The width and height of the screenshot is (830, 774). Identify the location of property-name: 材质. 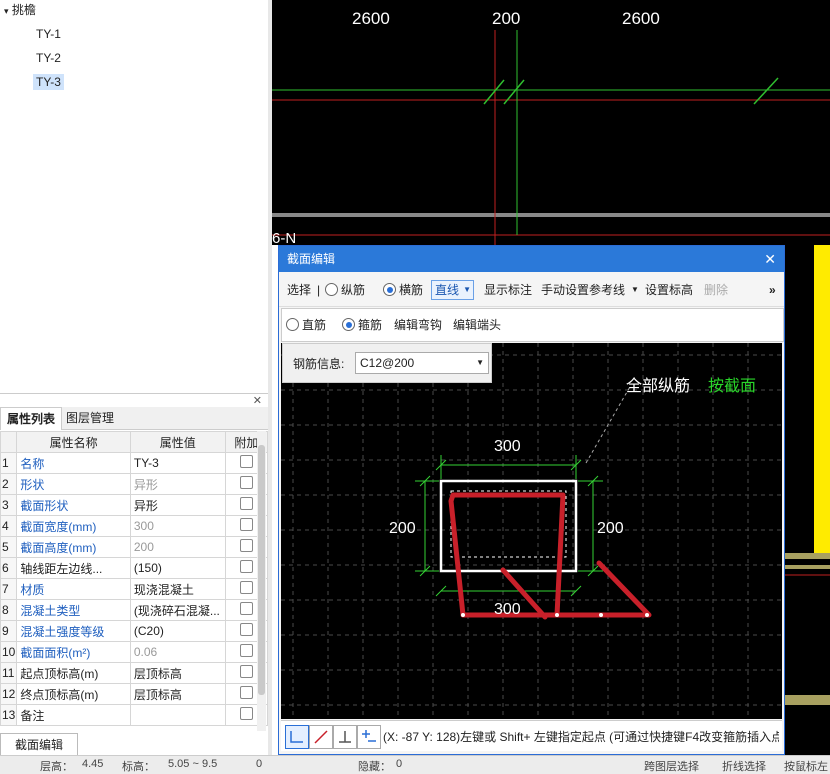
(73, 589).